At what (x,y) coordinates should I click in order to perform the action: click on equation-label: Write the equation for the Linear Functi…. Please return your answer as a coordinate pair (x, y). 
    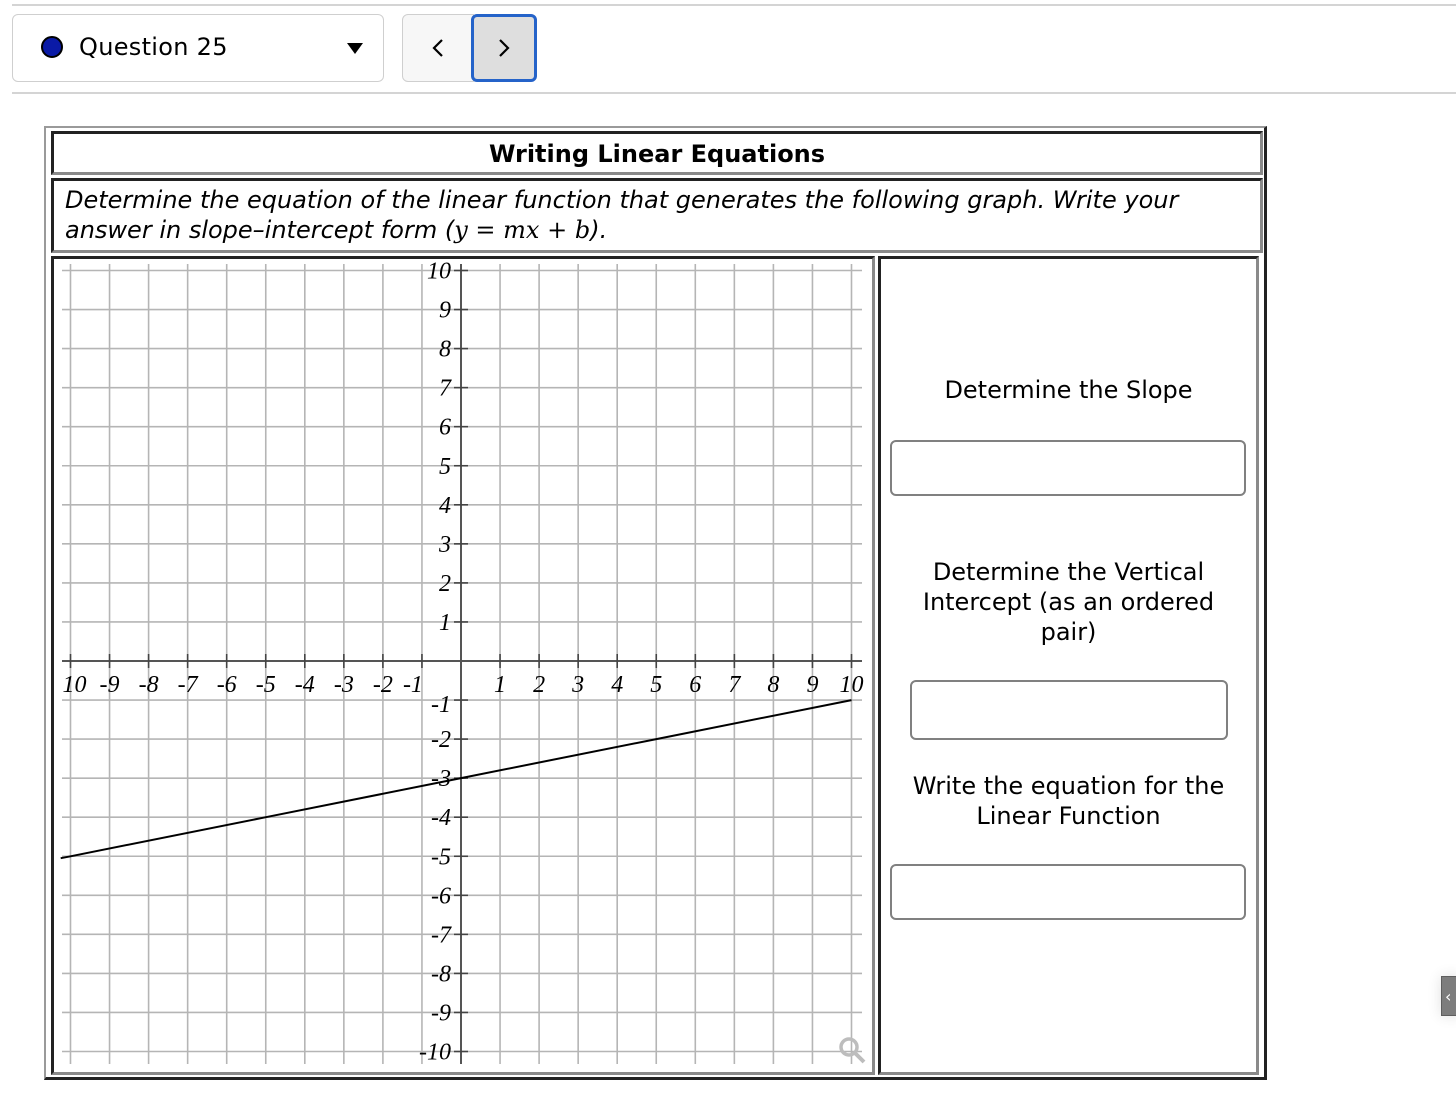
    Looking at the image, I should click on (1068, 801).